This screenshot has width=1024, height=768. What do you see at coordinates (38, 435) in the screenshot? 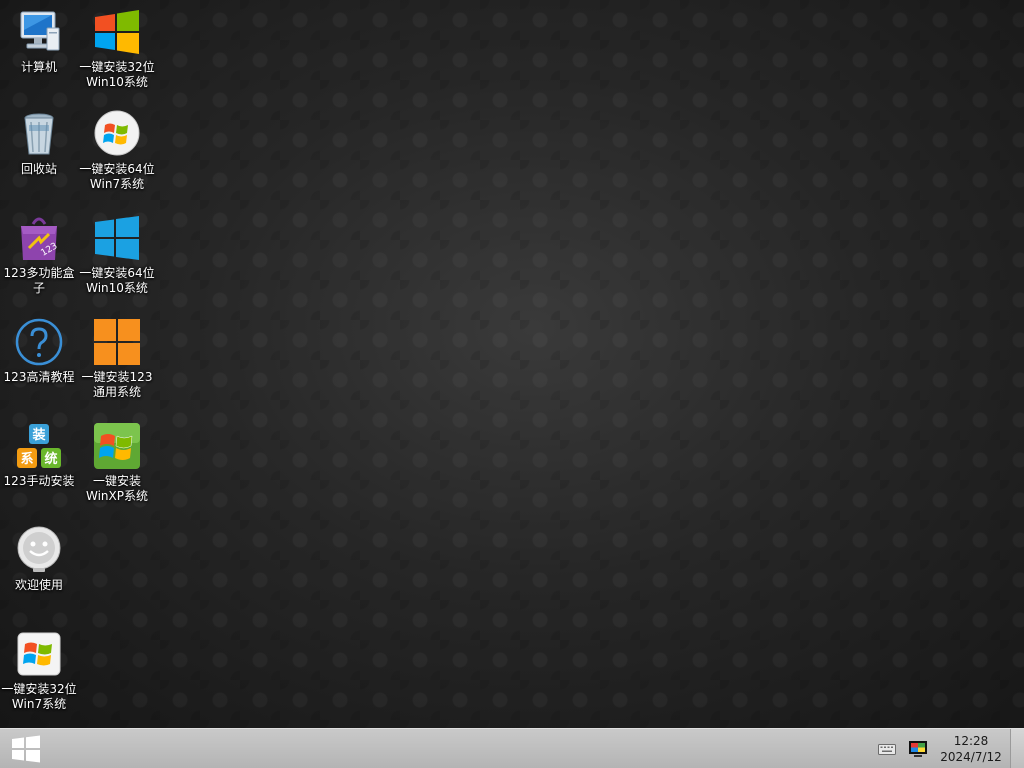
I see `block-char-top: 装` at bounding box center [38, 435].